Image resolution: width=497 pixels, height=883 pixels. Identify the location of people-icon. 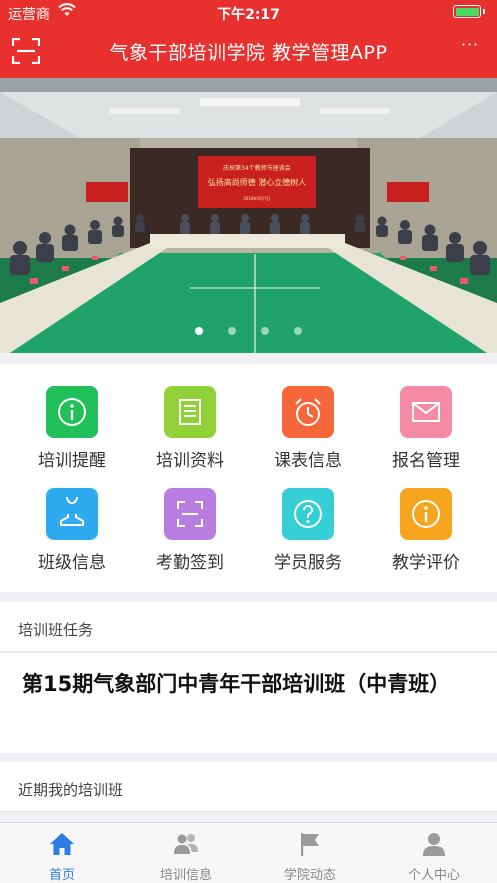
(186, 844).